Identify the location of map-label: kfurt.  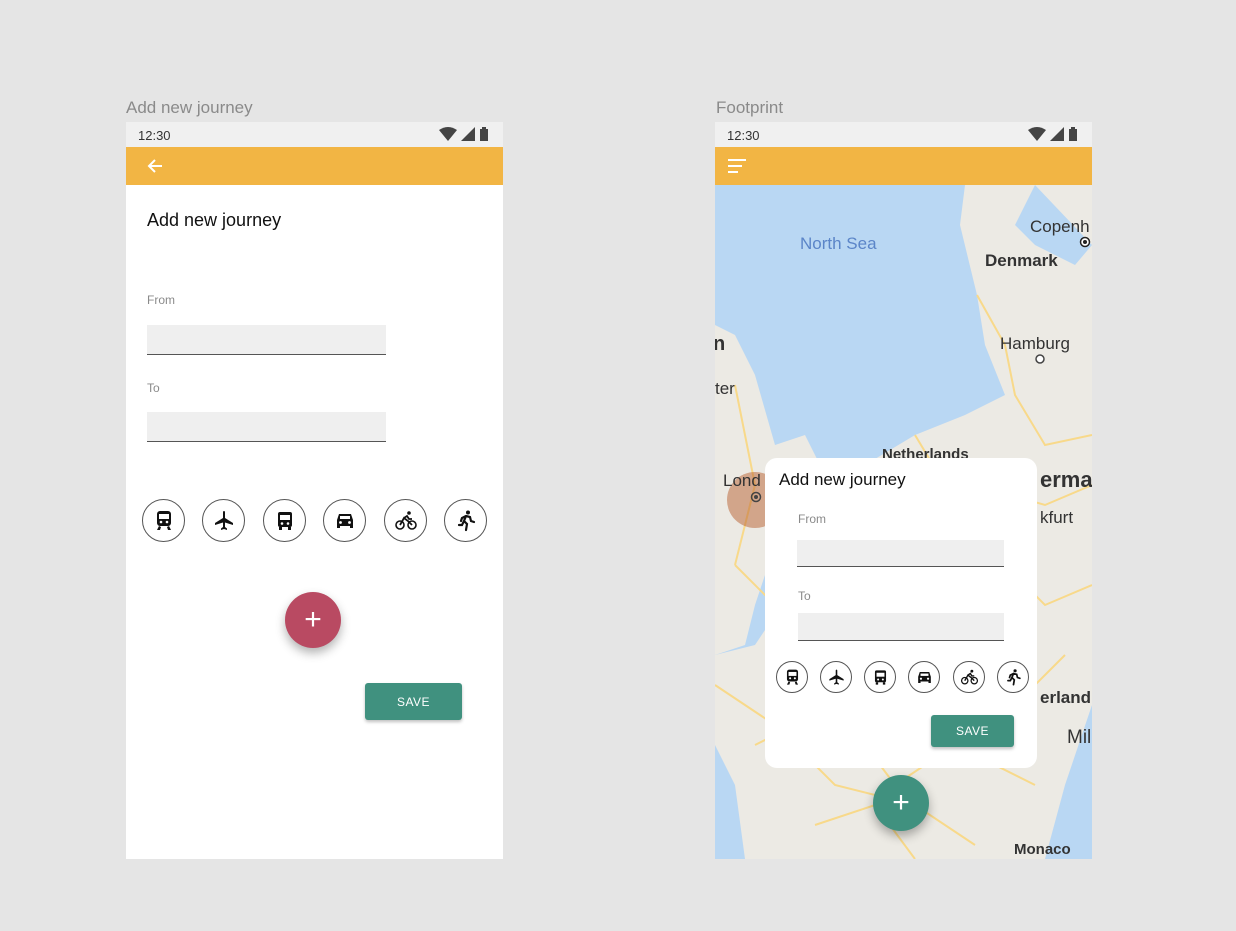
(1057, 517).